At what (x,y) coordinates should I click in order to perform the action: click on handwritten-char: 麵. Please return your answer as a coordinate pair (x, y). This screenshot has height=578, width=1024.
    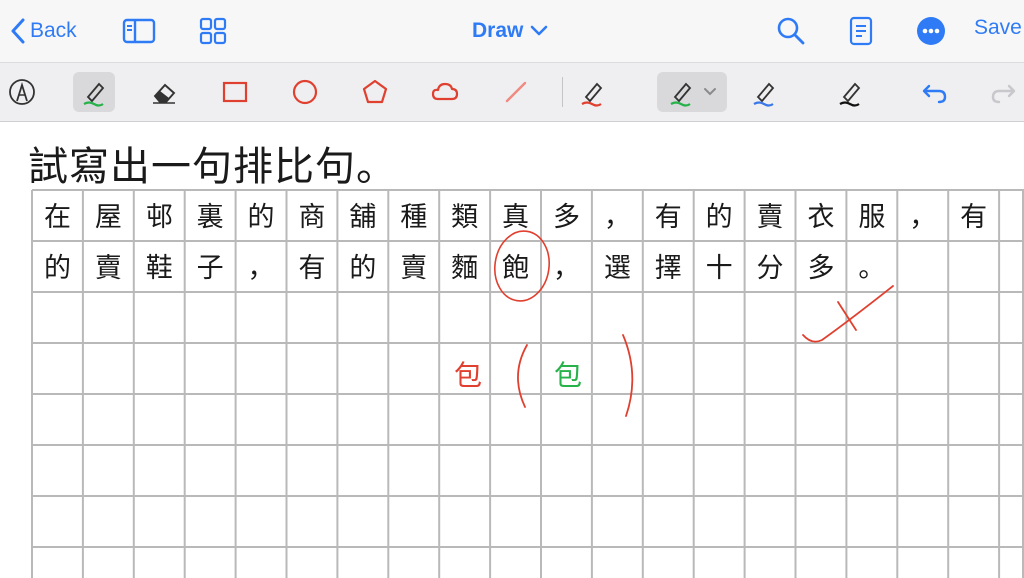
    Looking at the image, I should click on (464, 268).